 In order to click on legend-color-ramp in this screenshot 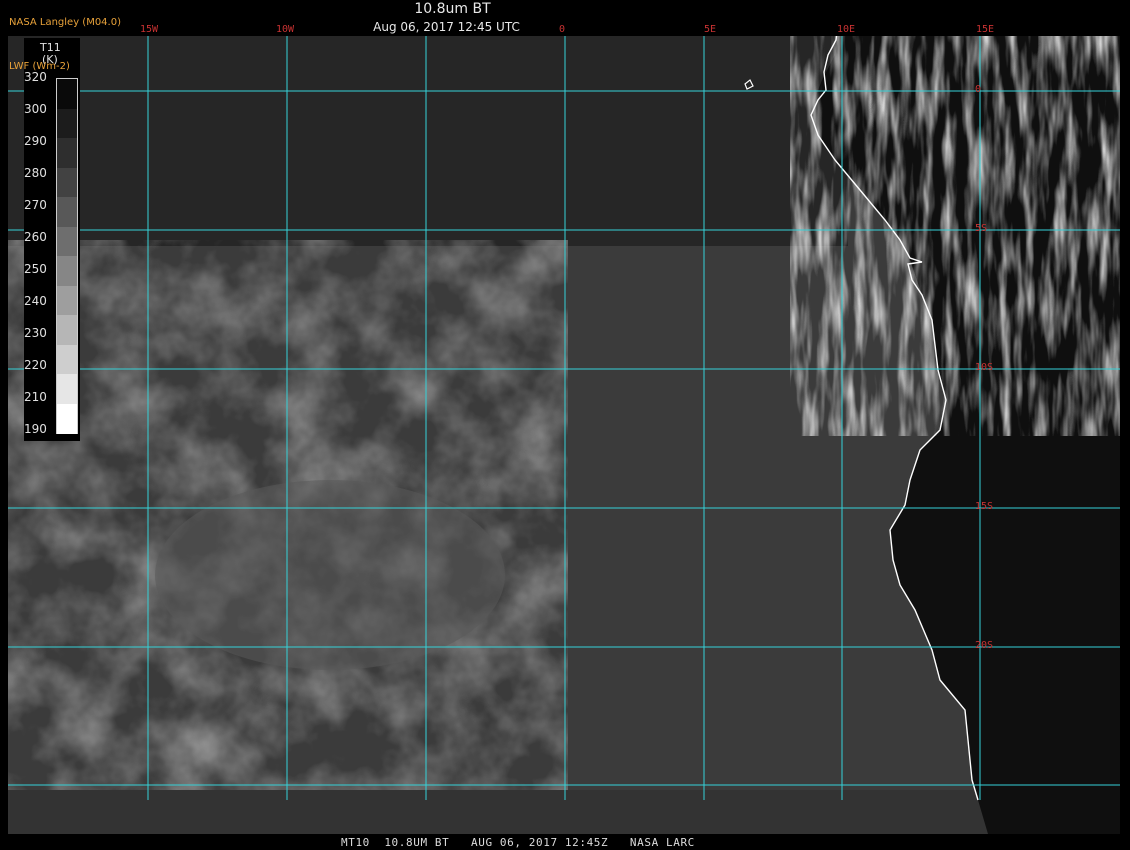, I will do `click(67, 256)`.